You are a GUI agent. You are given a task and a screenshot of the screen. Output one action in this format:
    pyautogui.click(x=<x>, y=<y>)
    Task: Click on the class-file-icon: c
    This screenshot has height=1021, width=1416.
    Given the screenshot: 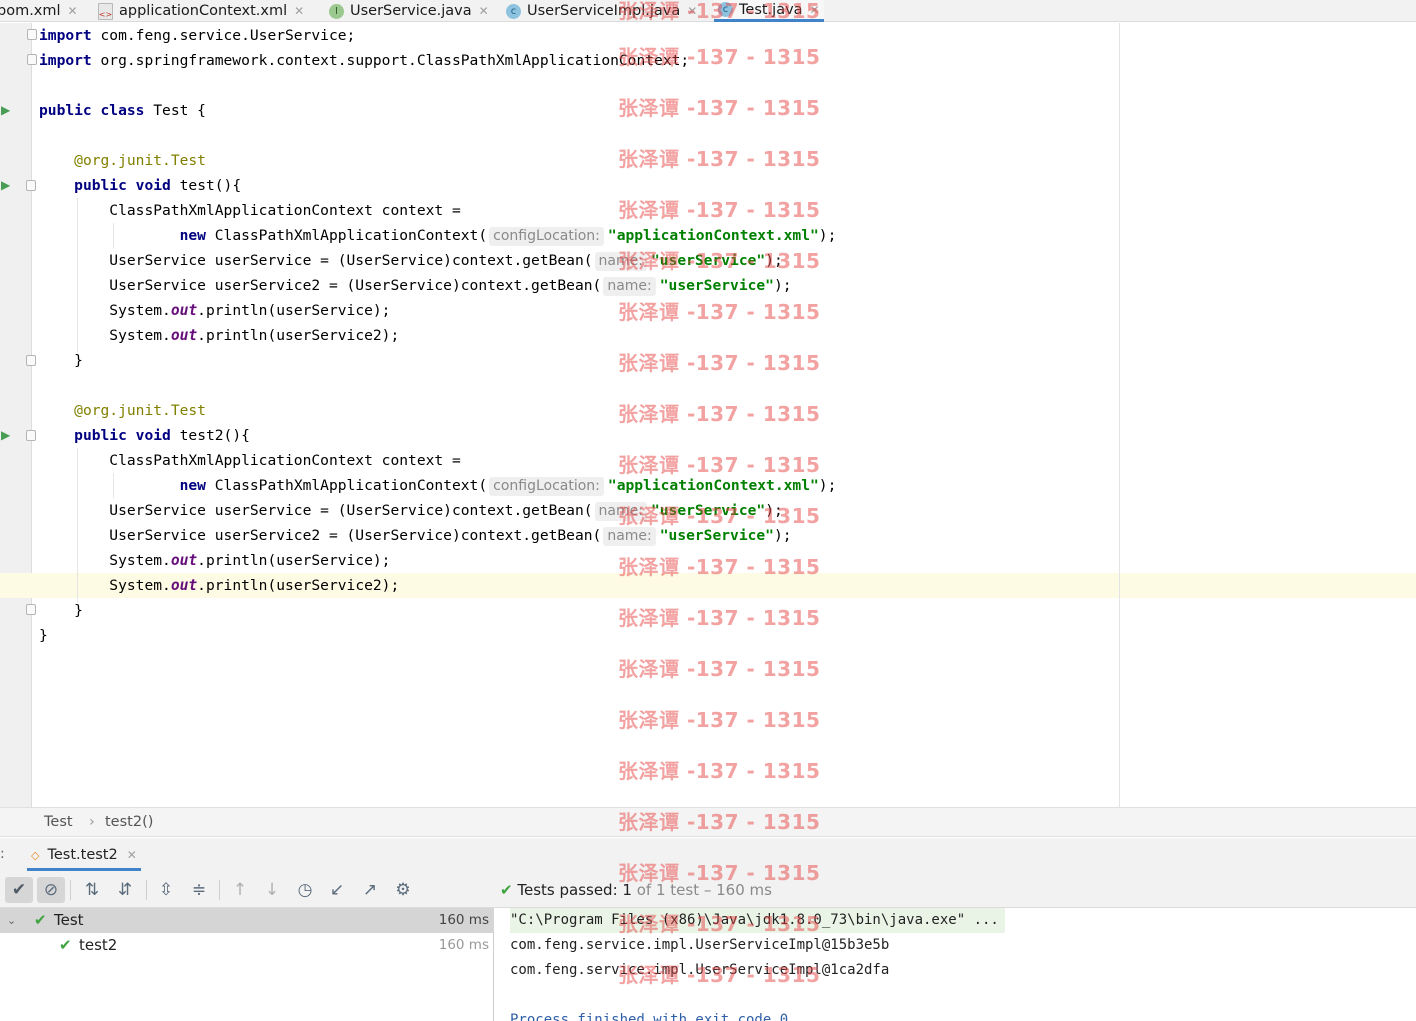 What is the action you would take?
    pyautogui.click(x=725, y=9)
    